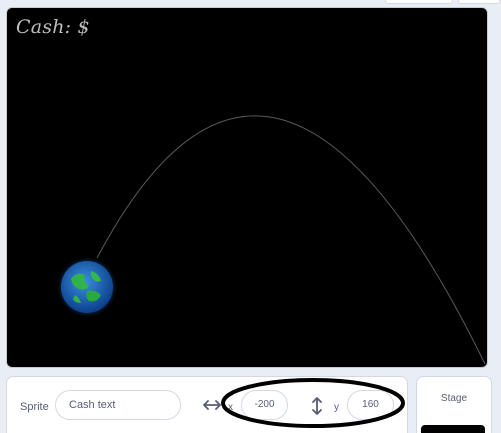  I want to click on stage-label: Stage, so click(454, 398).